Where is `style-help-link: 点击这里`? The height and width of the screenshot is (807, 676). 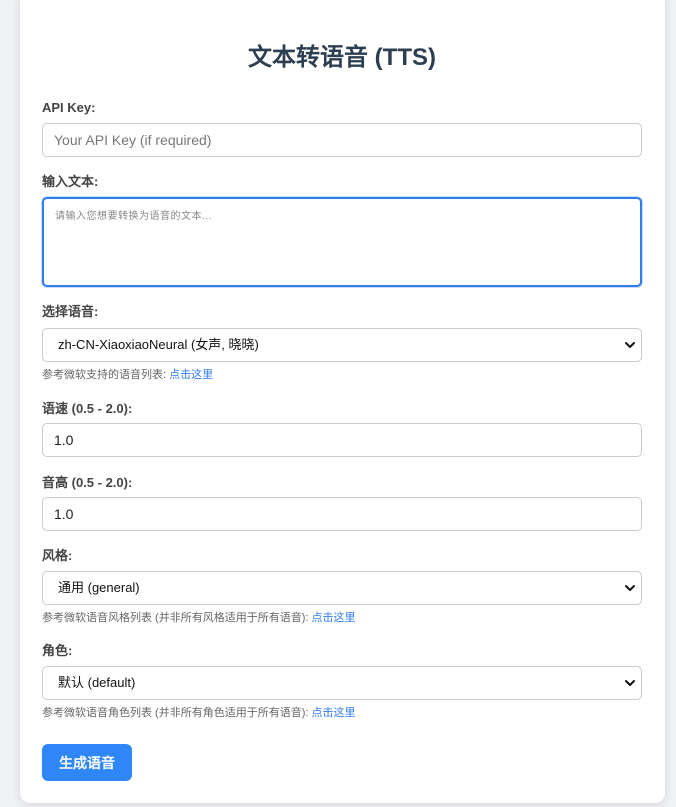
style-help-link: 点击这里 is located at coordinates (334, 618).